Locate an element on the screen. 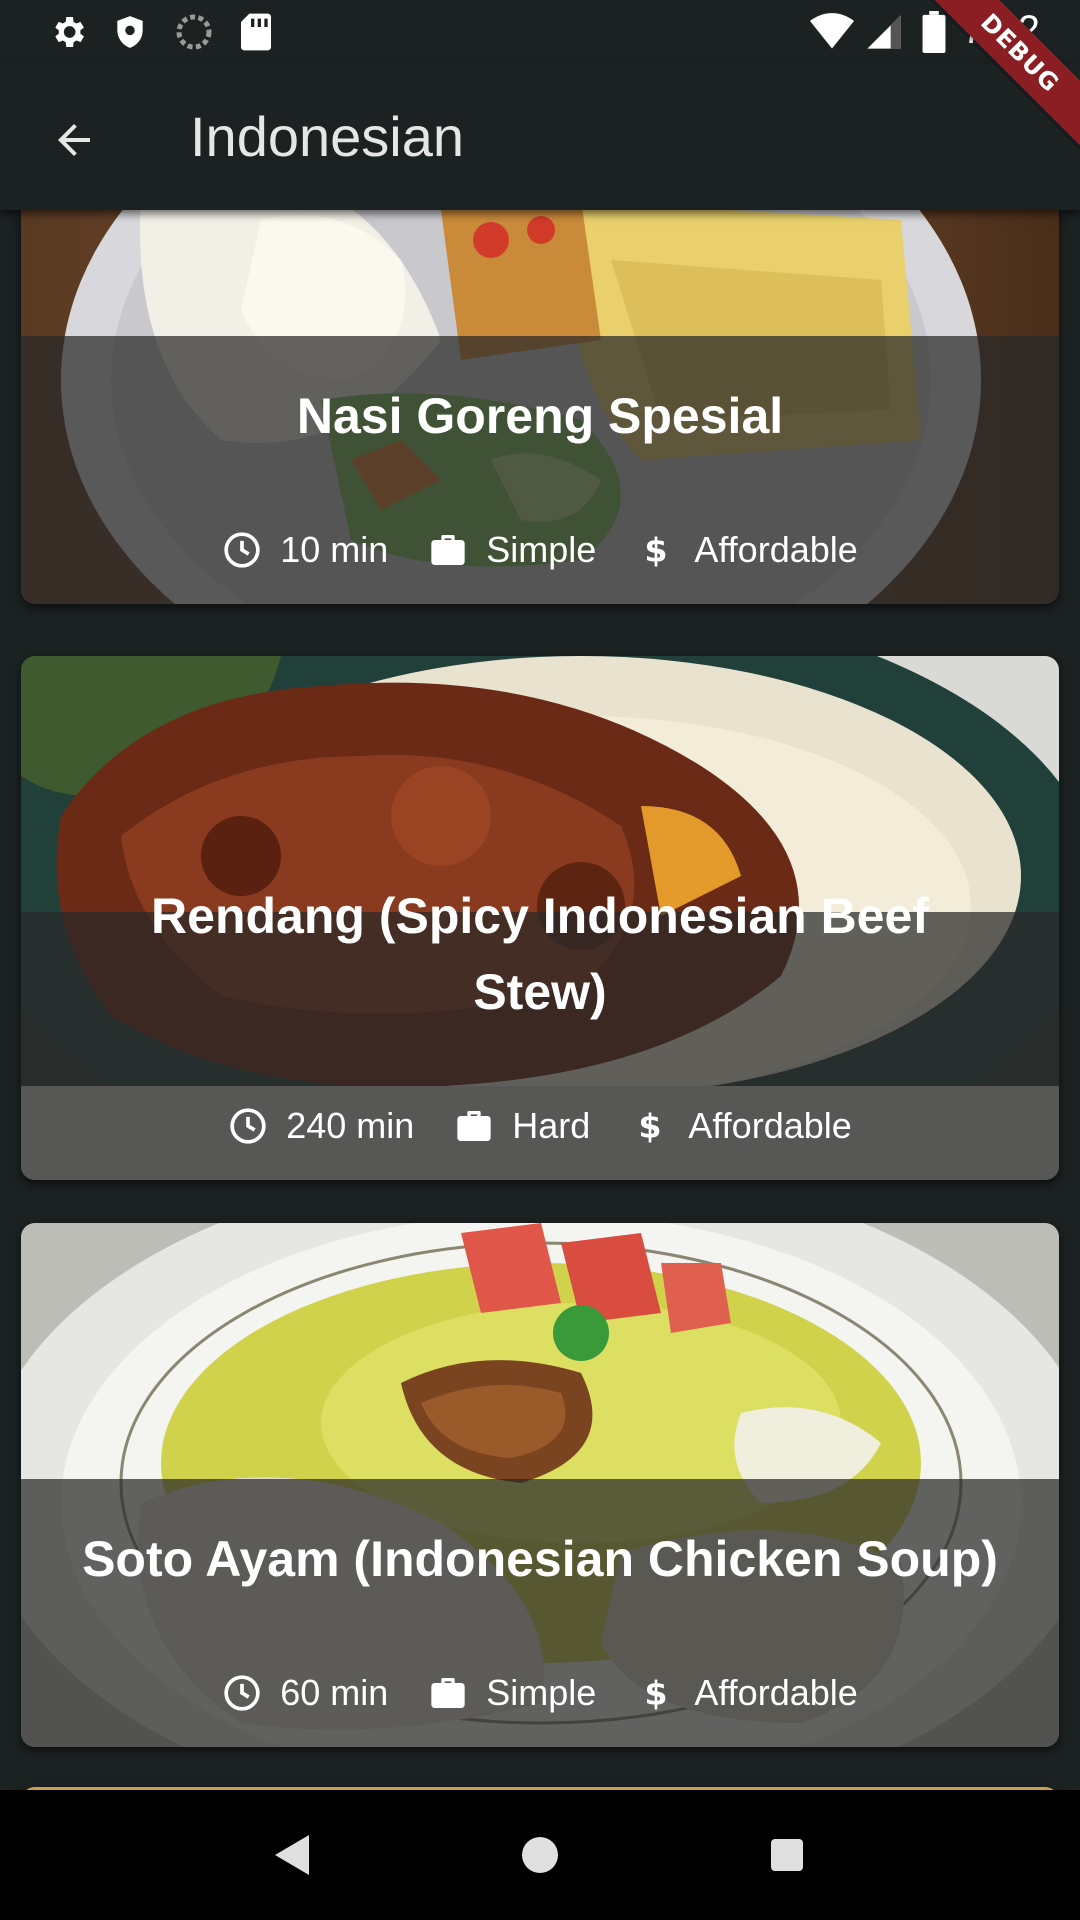 The height and width of the screenshot is (1920, 1080). settings-icon is located at coordinates (68, 32).